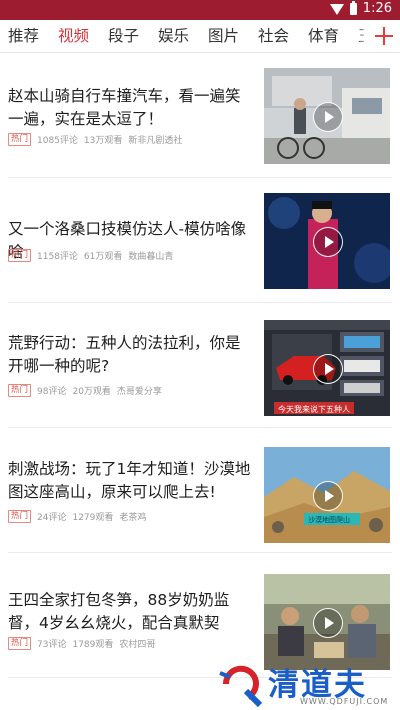 This screenshot has width=400, height=710. What do you see at coordinates (123, 36) in the screenshot?
I see `tab-jokes: 段子` at bounding box center [123, 36].